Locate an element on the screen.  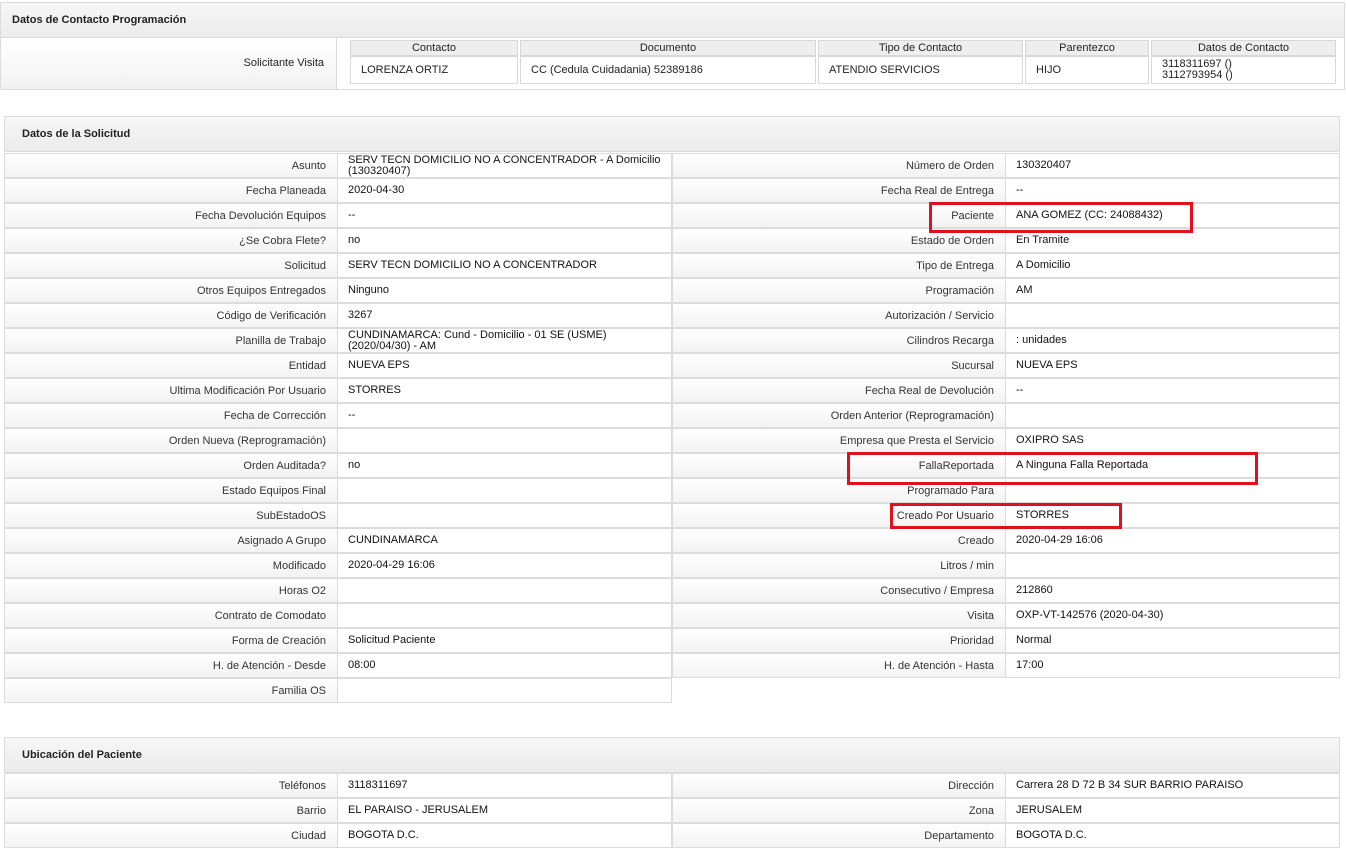
field-row-modificado: Modificado 2020-04-29 16:06 is located at coordinates (338, 565).